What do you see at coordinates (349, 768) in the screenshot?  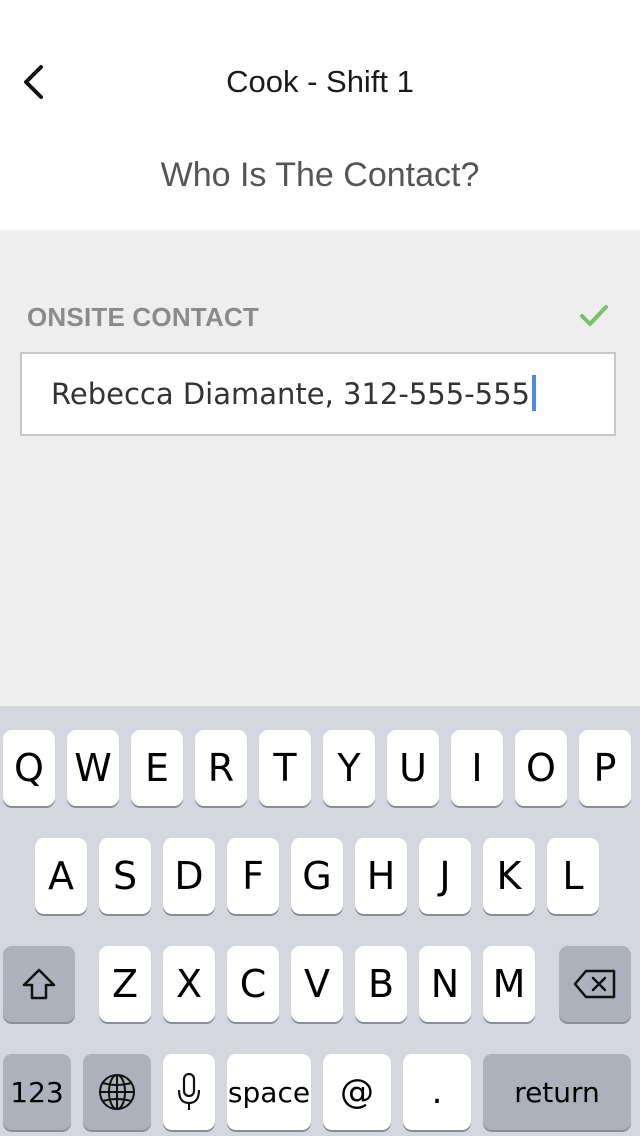 I see `key-y: Y` at bounding box center [349, 768].